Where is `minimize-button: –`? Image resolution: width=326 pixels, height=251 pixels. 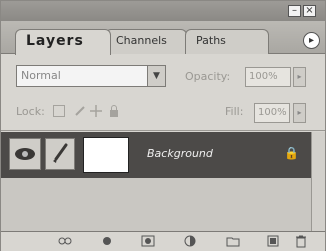
minimize-button: – is located at coordinates (294, 11).